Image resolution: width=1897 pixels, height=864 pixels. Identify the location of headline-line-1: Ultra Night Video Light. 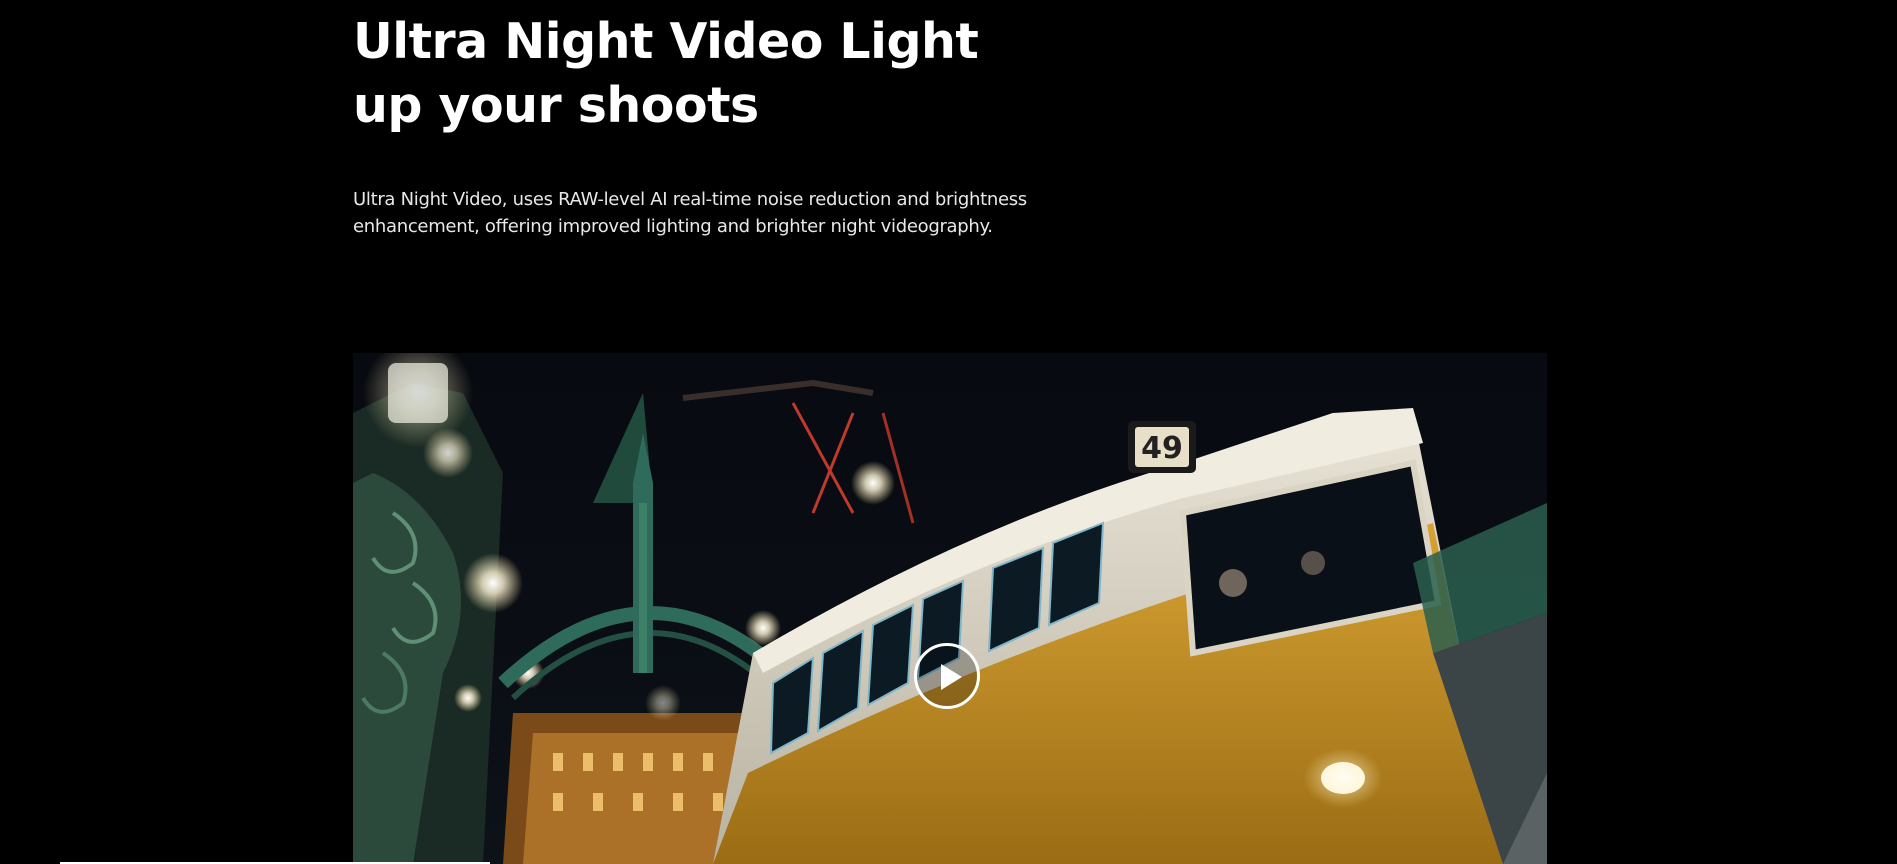
(666, 41).